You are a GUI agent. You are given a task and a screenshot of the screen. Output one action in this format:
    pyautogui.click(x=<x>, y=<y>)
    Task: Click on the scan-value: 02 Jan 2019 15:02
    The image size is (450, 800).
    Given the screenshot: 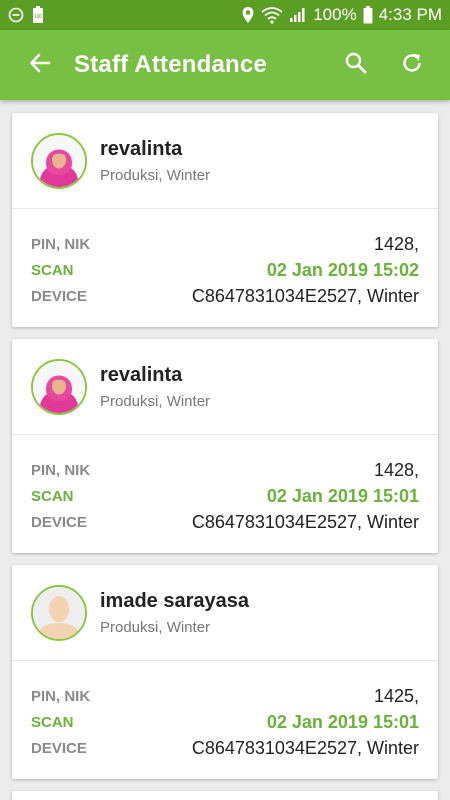 What is the action you would take?
    pyautogui.click(x=342, y=269)
    